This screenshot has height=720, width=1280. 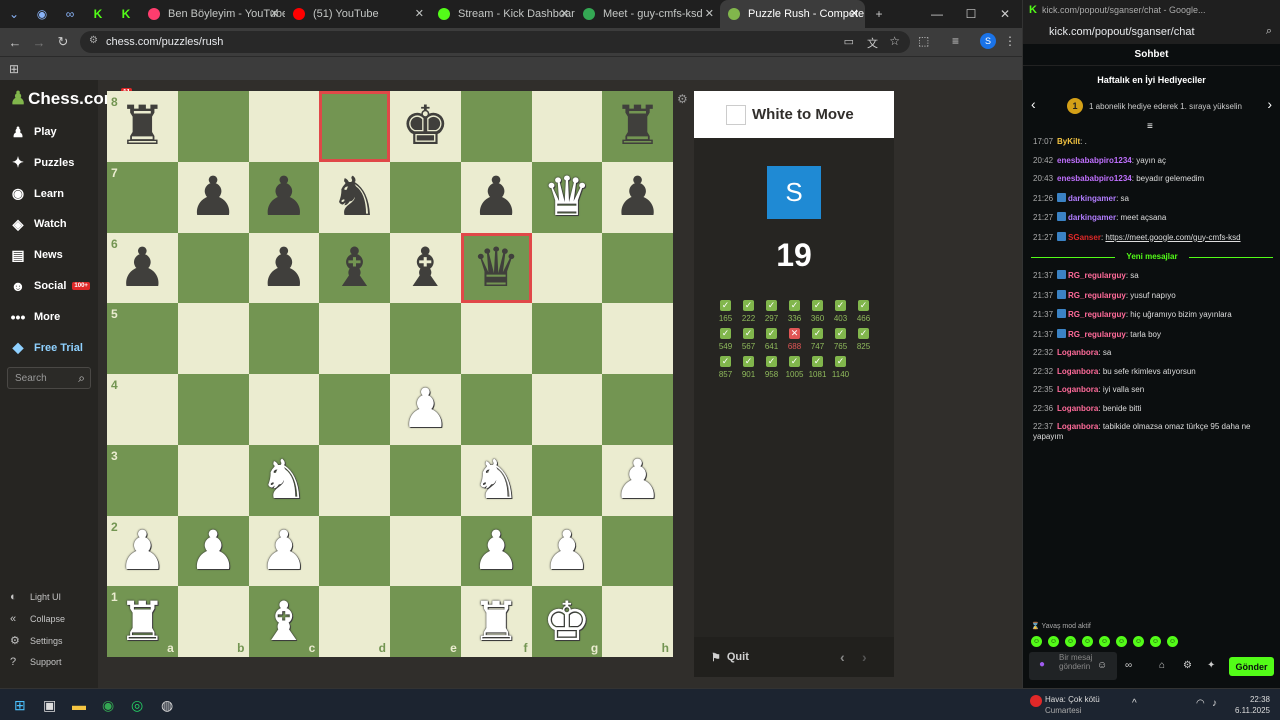 I want to click on obs-icon: ◍, so click(x=167, y=705).